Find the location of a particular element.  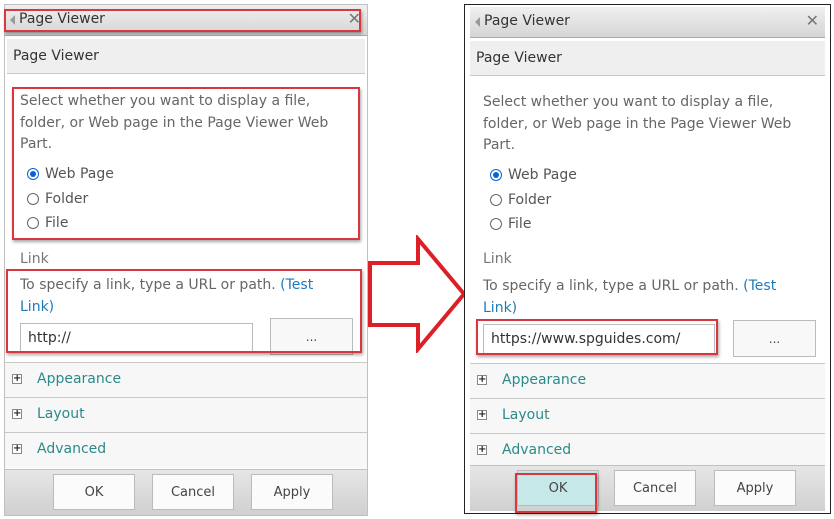

arrow-shape is located at coordinates (417, 294).